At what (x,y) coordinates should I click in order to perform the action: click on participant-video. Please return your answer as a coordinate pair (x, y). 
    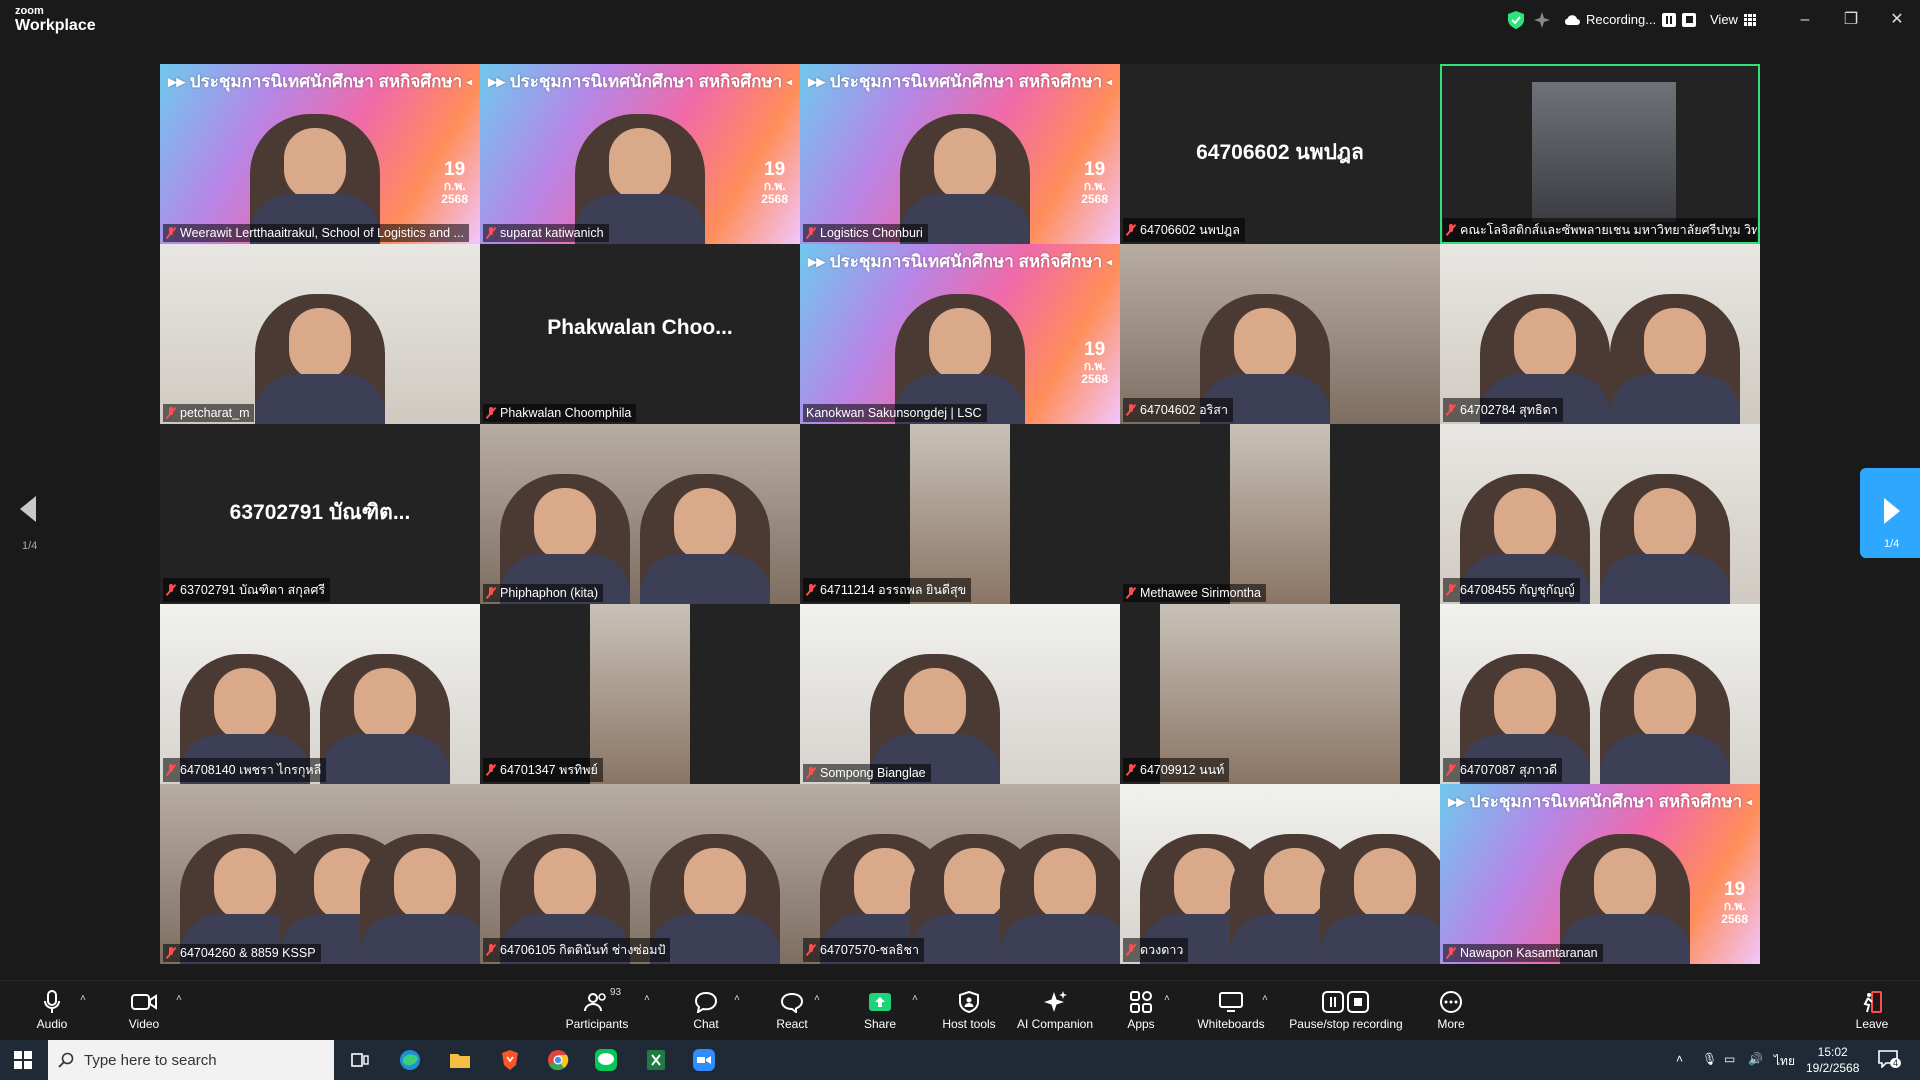
    Looking at the image, I should click on (1380, 899).